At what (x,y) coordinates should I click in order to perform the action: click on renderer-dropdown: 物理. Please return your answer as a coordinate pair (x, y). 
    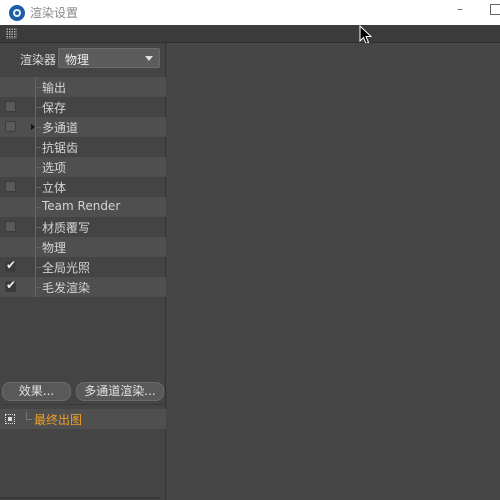
    Looking at the image, I should click on (109, 58).